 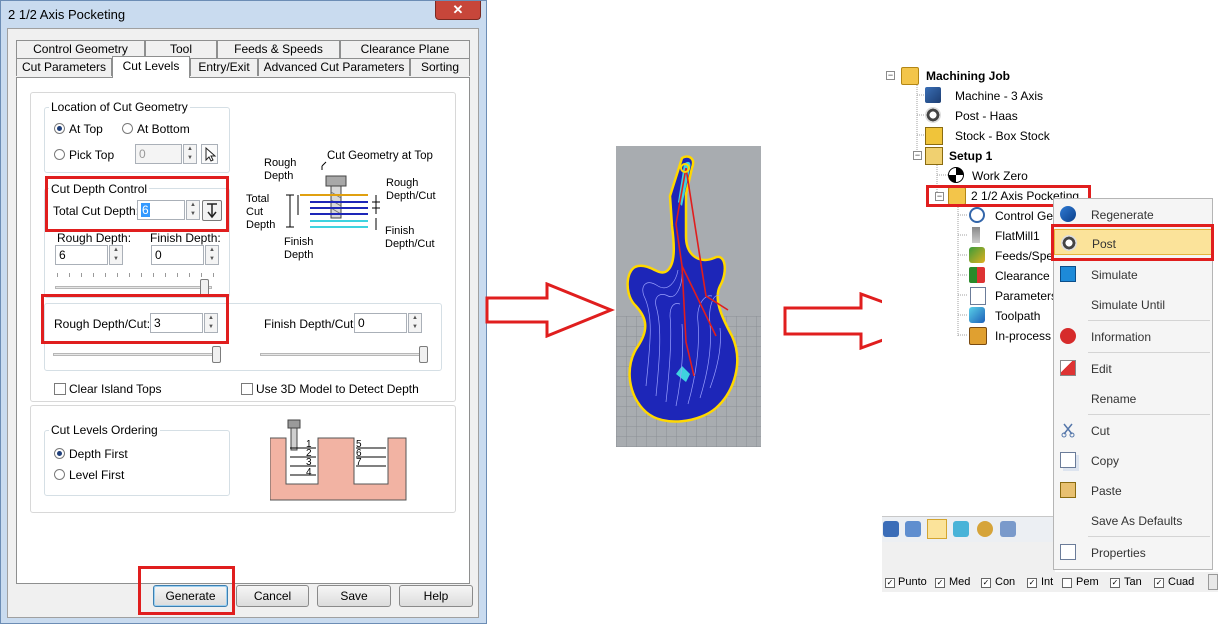 I want to click on menu-label: Paste, so click(x=1106, y=491).